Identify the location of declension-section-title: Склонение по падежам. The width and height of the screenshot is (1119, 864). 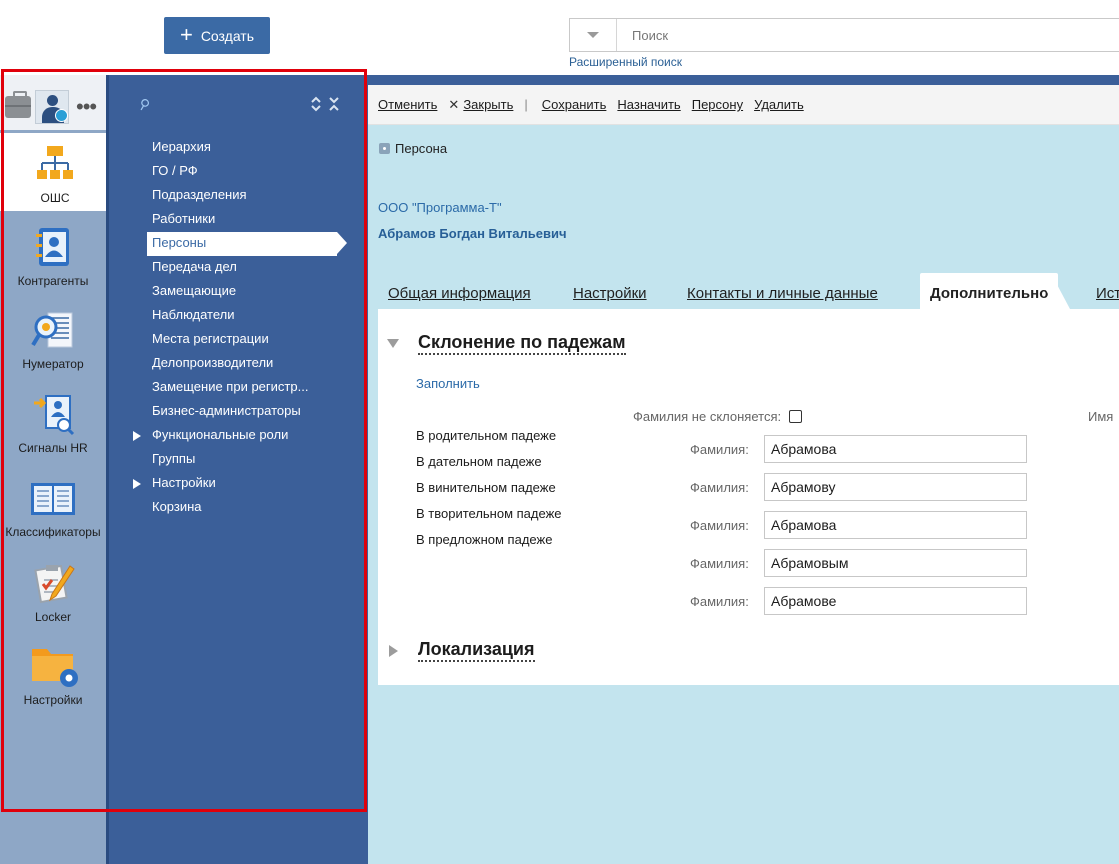
(522, 343).